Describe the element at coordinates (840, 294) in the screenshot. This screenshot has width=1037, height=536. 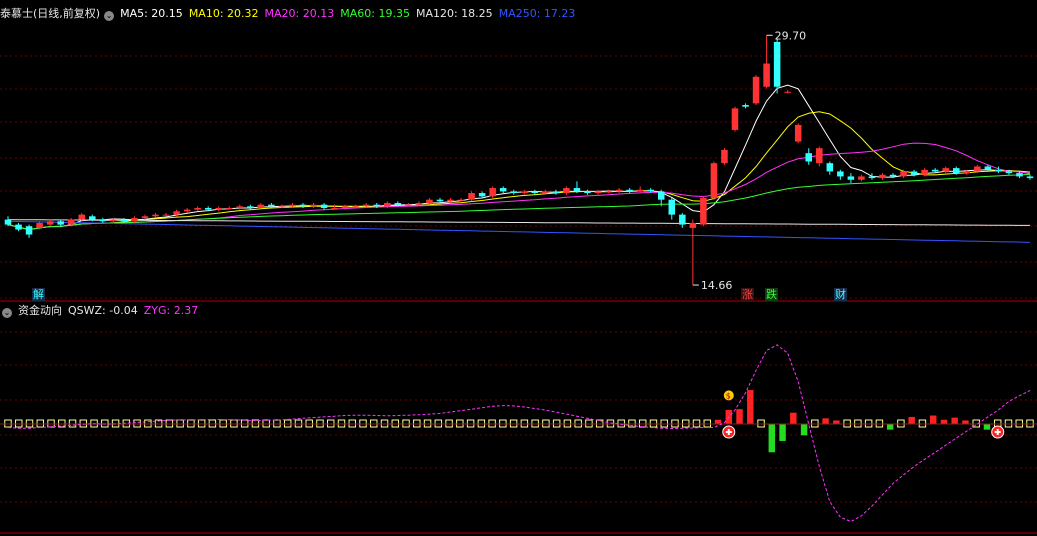
I see `finance-report-marker: 财` at that location.